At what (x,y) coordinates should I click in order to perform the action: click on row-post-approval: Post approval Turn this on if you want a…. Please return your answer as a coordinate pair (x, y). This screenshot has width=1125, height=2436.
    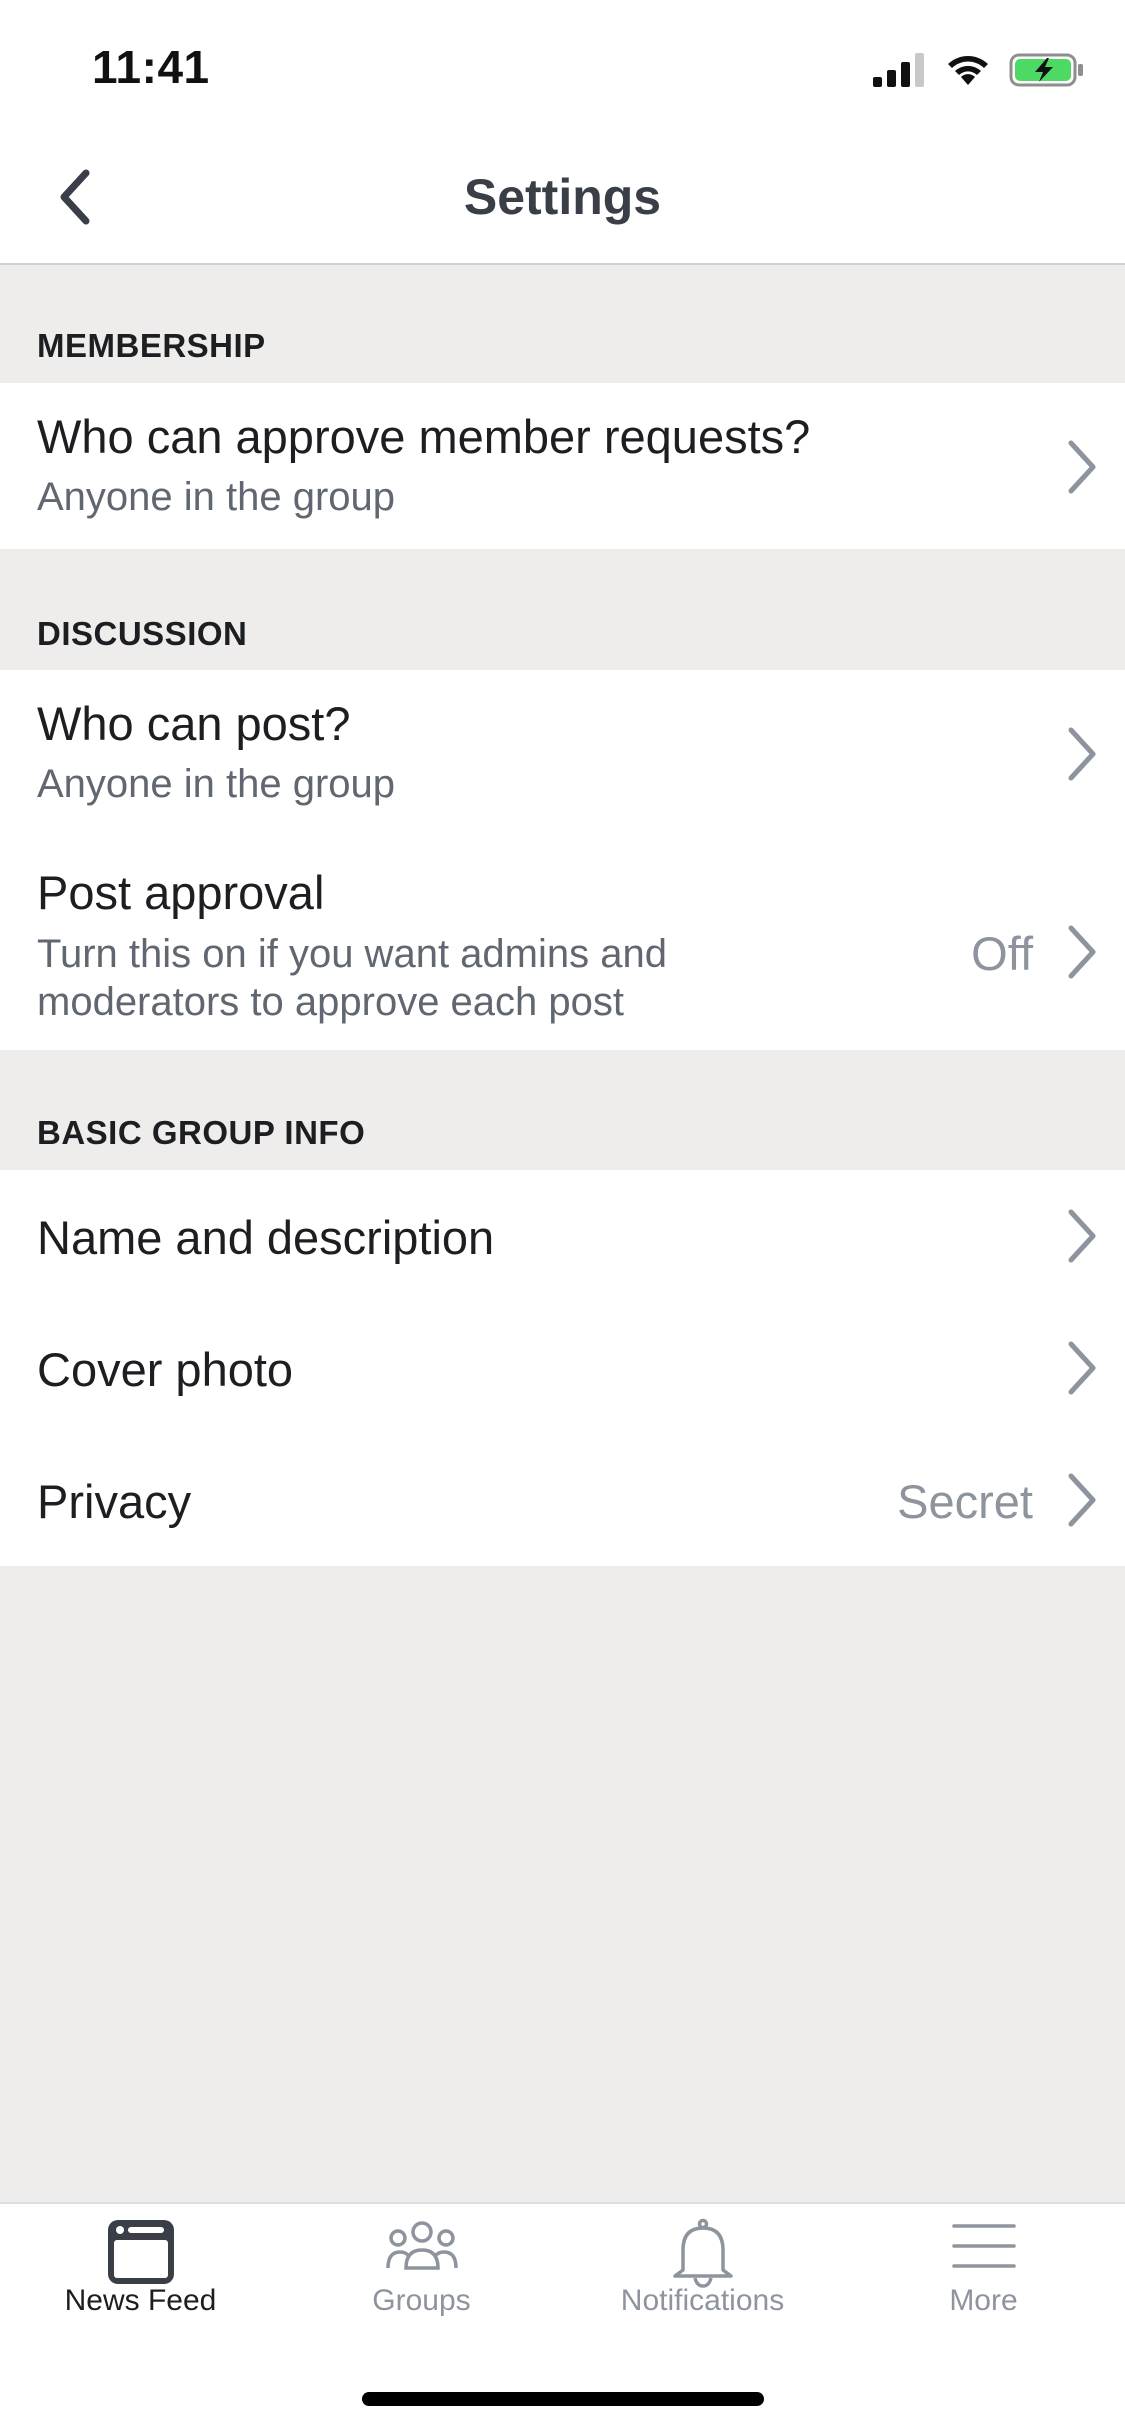
    Looking at the image, I should click on (562, 945).